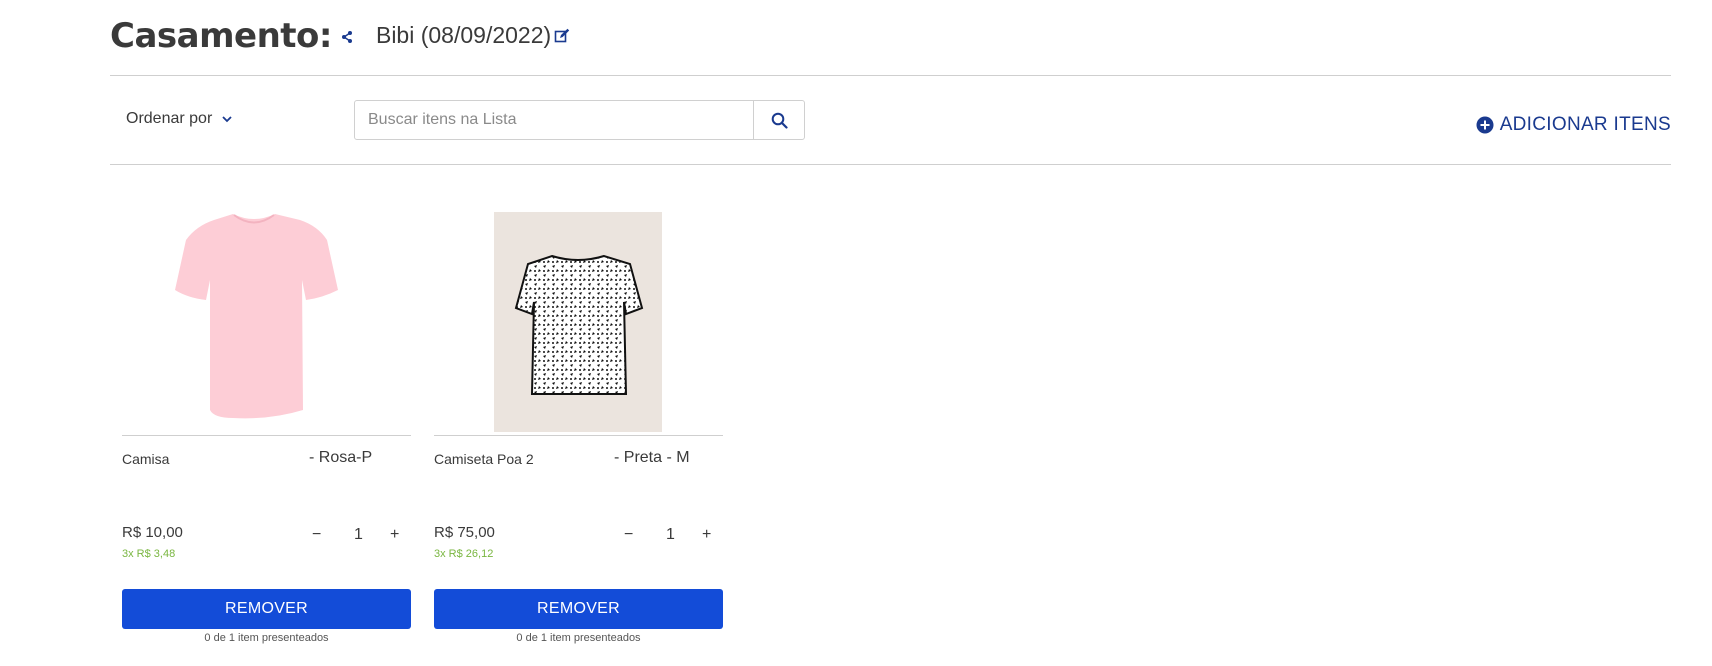 The width and height of the screenshot is (1712, 666). I want to click on installment-price: 3x R$ 26,12, so click(464, 554).